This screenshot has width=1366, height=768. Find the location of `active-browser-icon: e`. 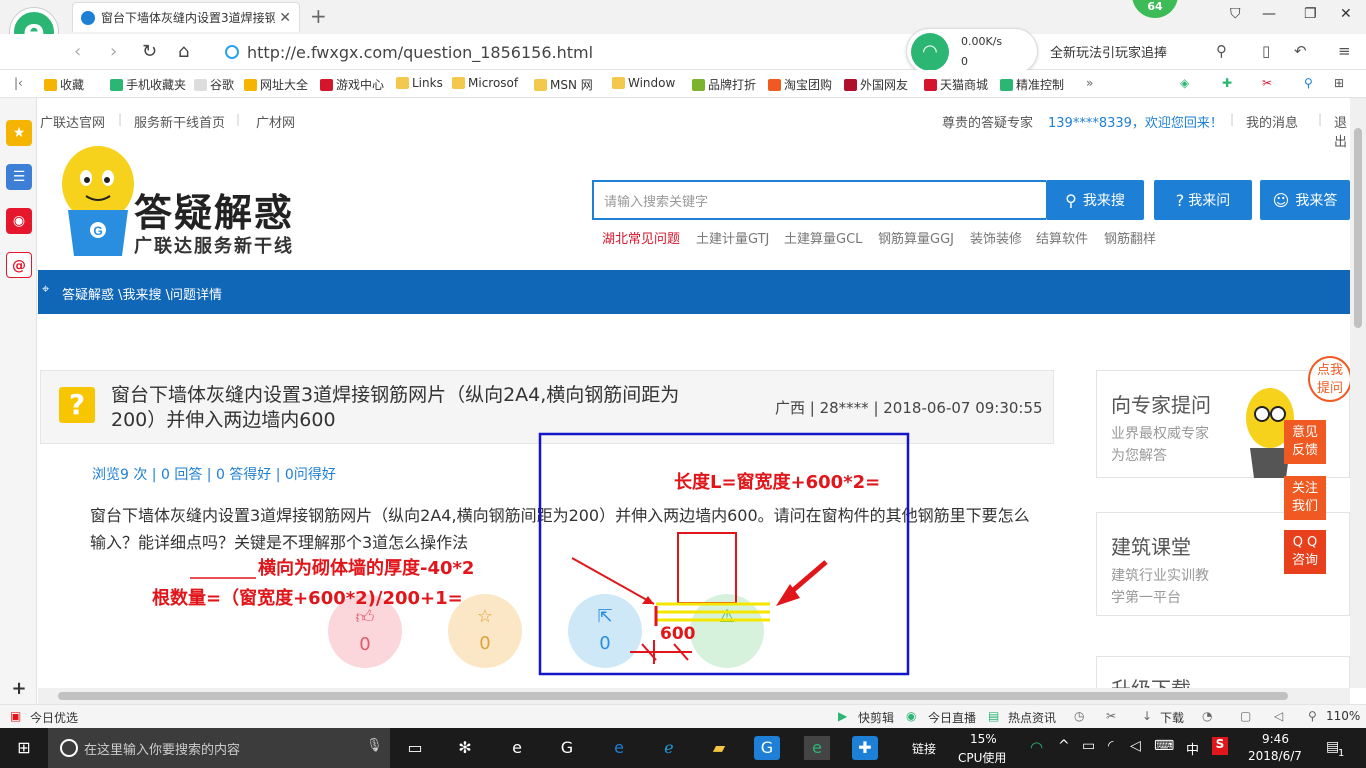

active-browser-icon: e is located at coordinates (817, 748).